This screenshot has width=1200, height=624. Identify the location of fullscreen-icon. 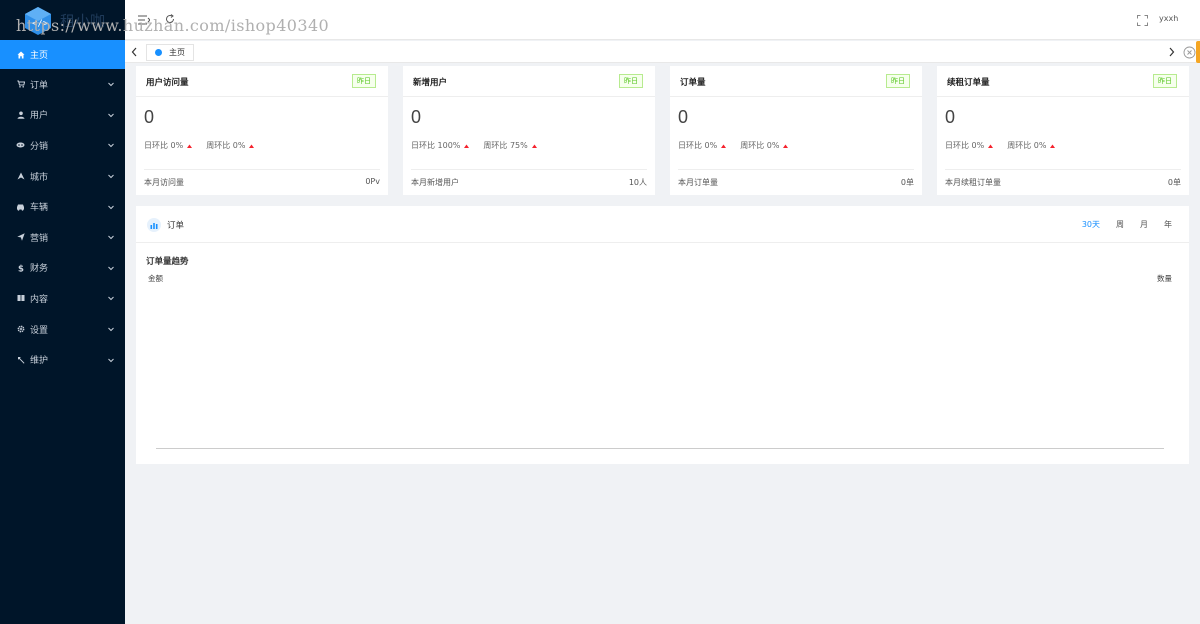
(1142, 20).